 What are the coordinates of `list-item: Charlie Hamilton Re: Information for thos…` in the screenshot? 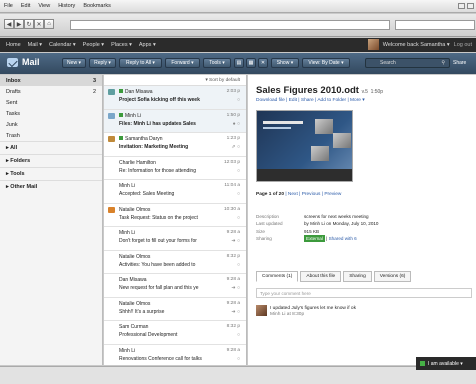 It's located at (175, 168).